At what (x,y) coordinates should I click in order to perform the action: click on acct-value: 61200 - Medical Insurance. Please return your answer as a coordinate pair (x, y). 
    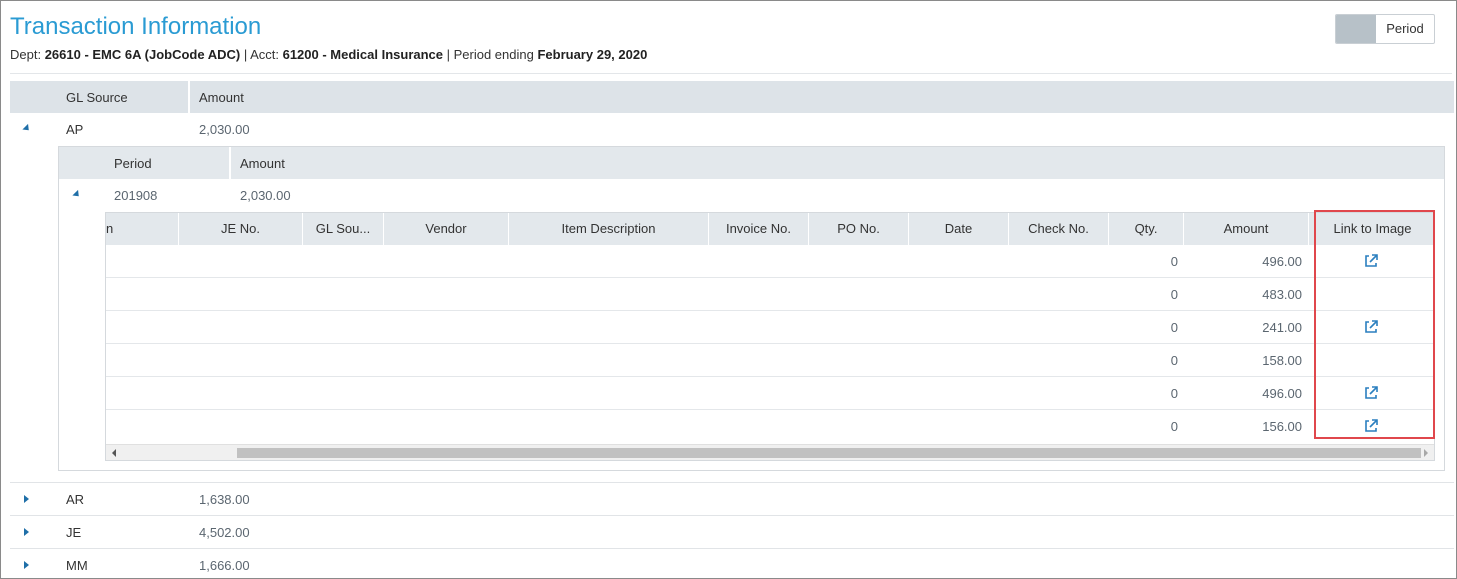
    Looking at the image, I should click on (363, 54).